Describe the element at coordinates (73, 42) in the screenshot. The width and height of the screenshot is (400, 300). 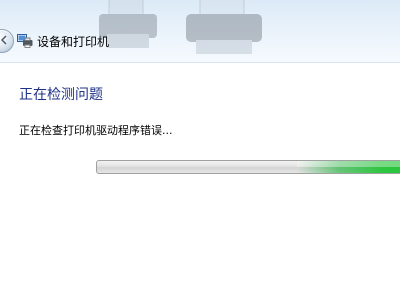
I see `window-title: 设备和打印机` at that location.